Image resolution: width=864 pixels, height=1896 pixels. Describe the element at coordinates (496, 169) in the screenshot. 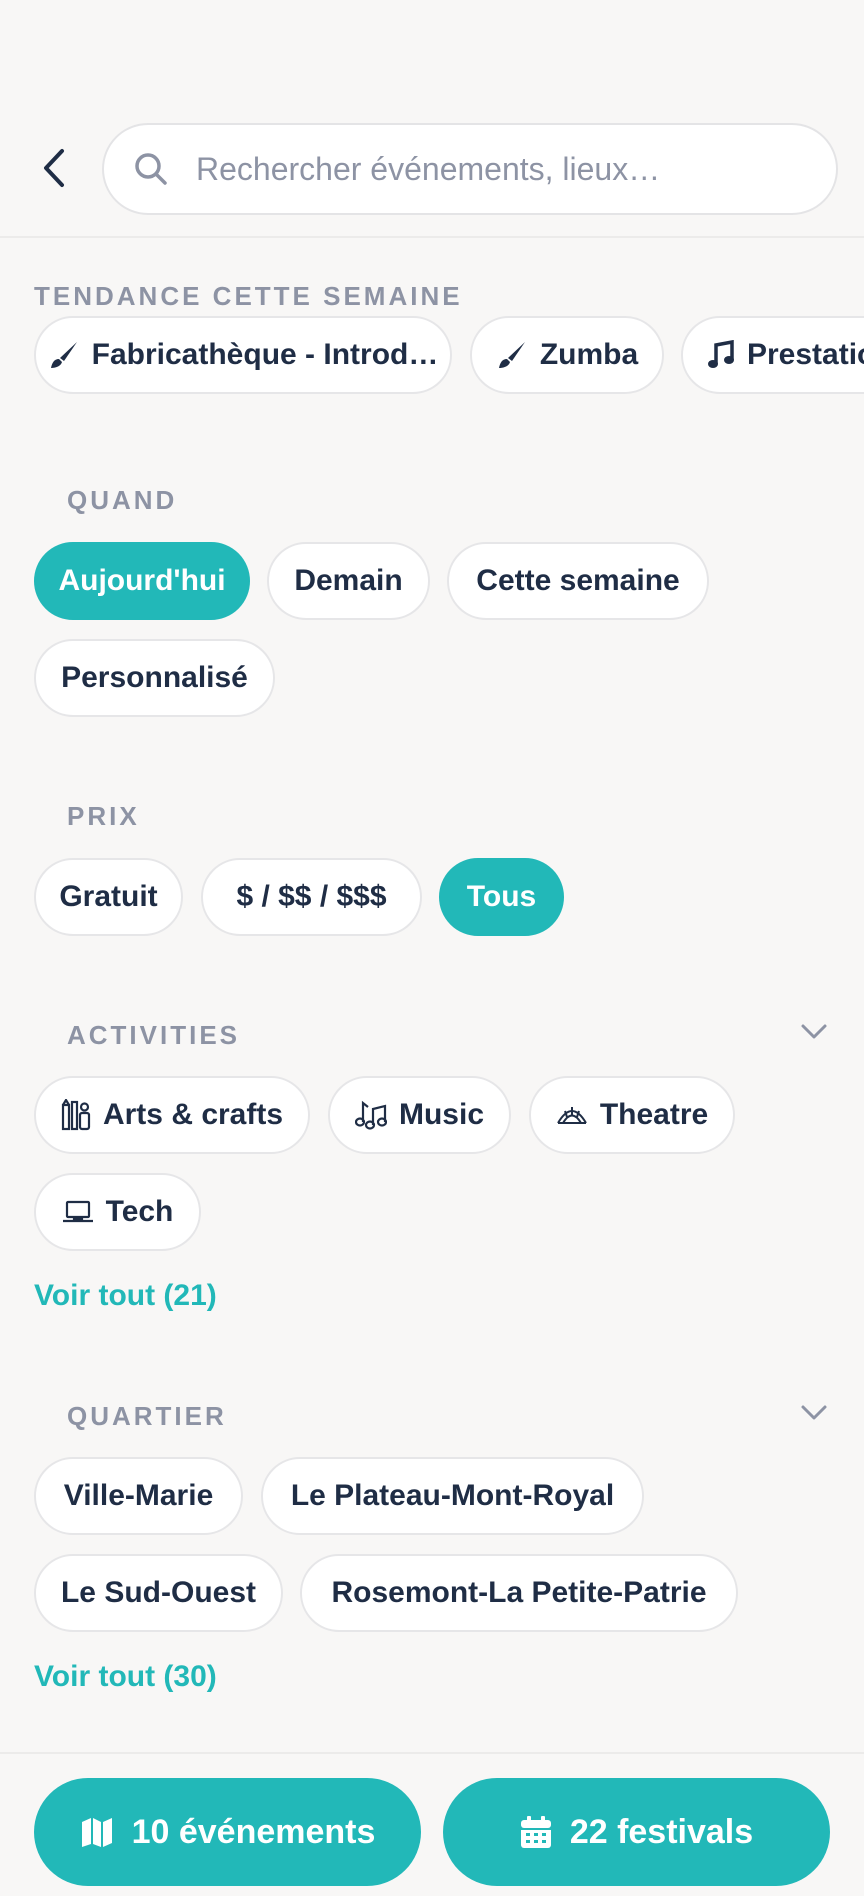

I see `search-input` at that location.